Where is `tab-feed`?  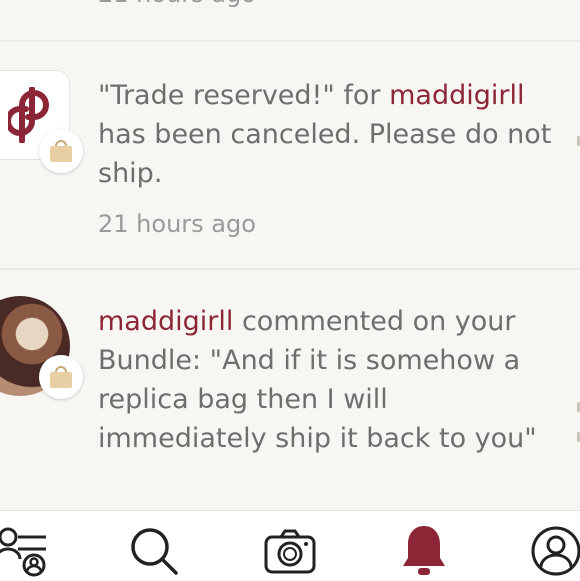
tab-feed is located at coordinates (26, 551).